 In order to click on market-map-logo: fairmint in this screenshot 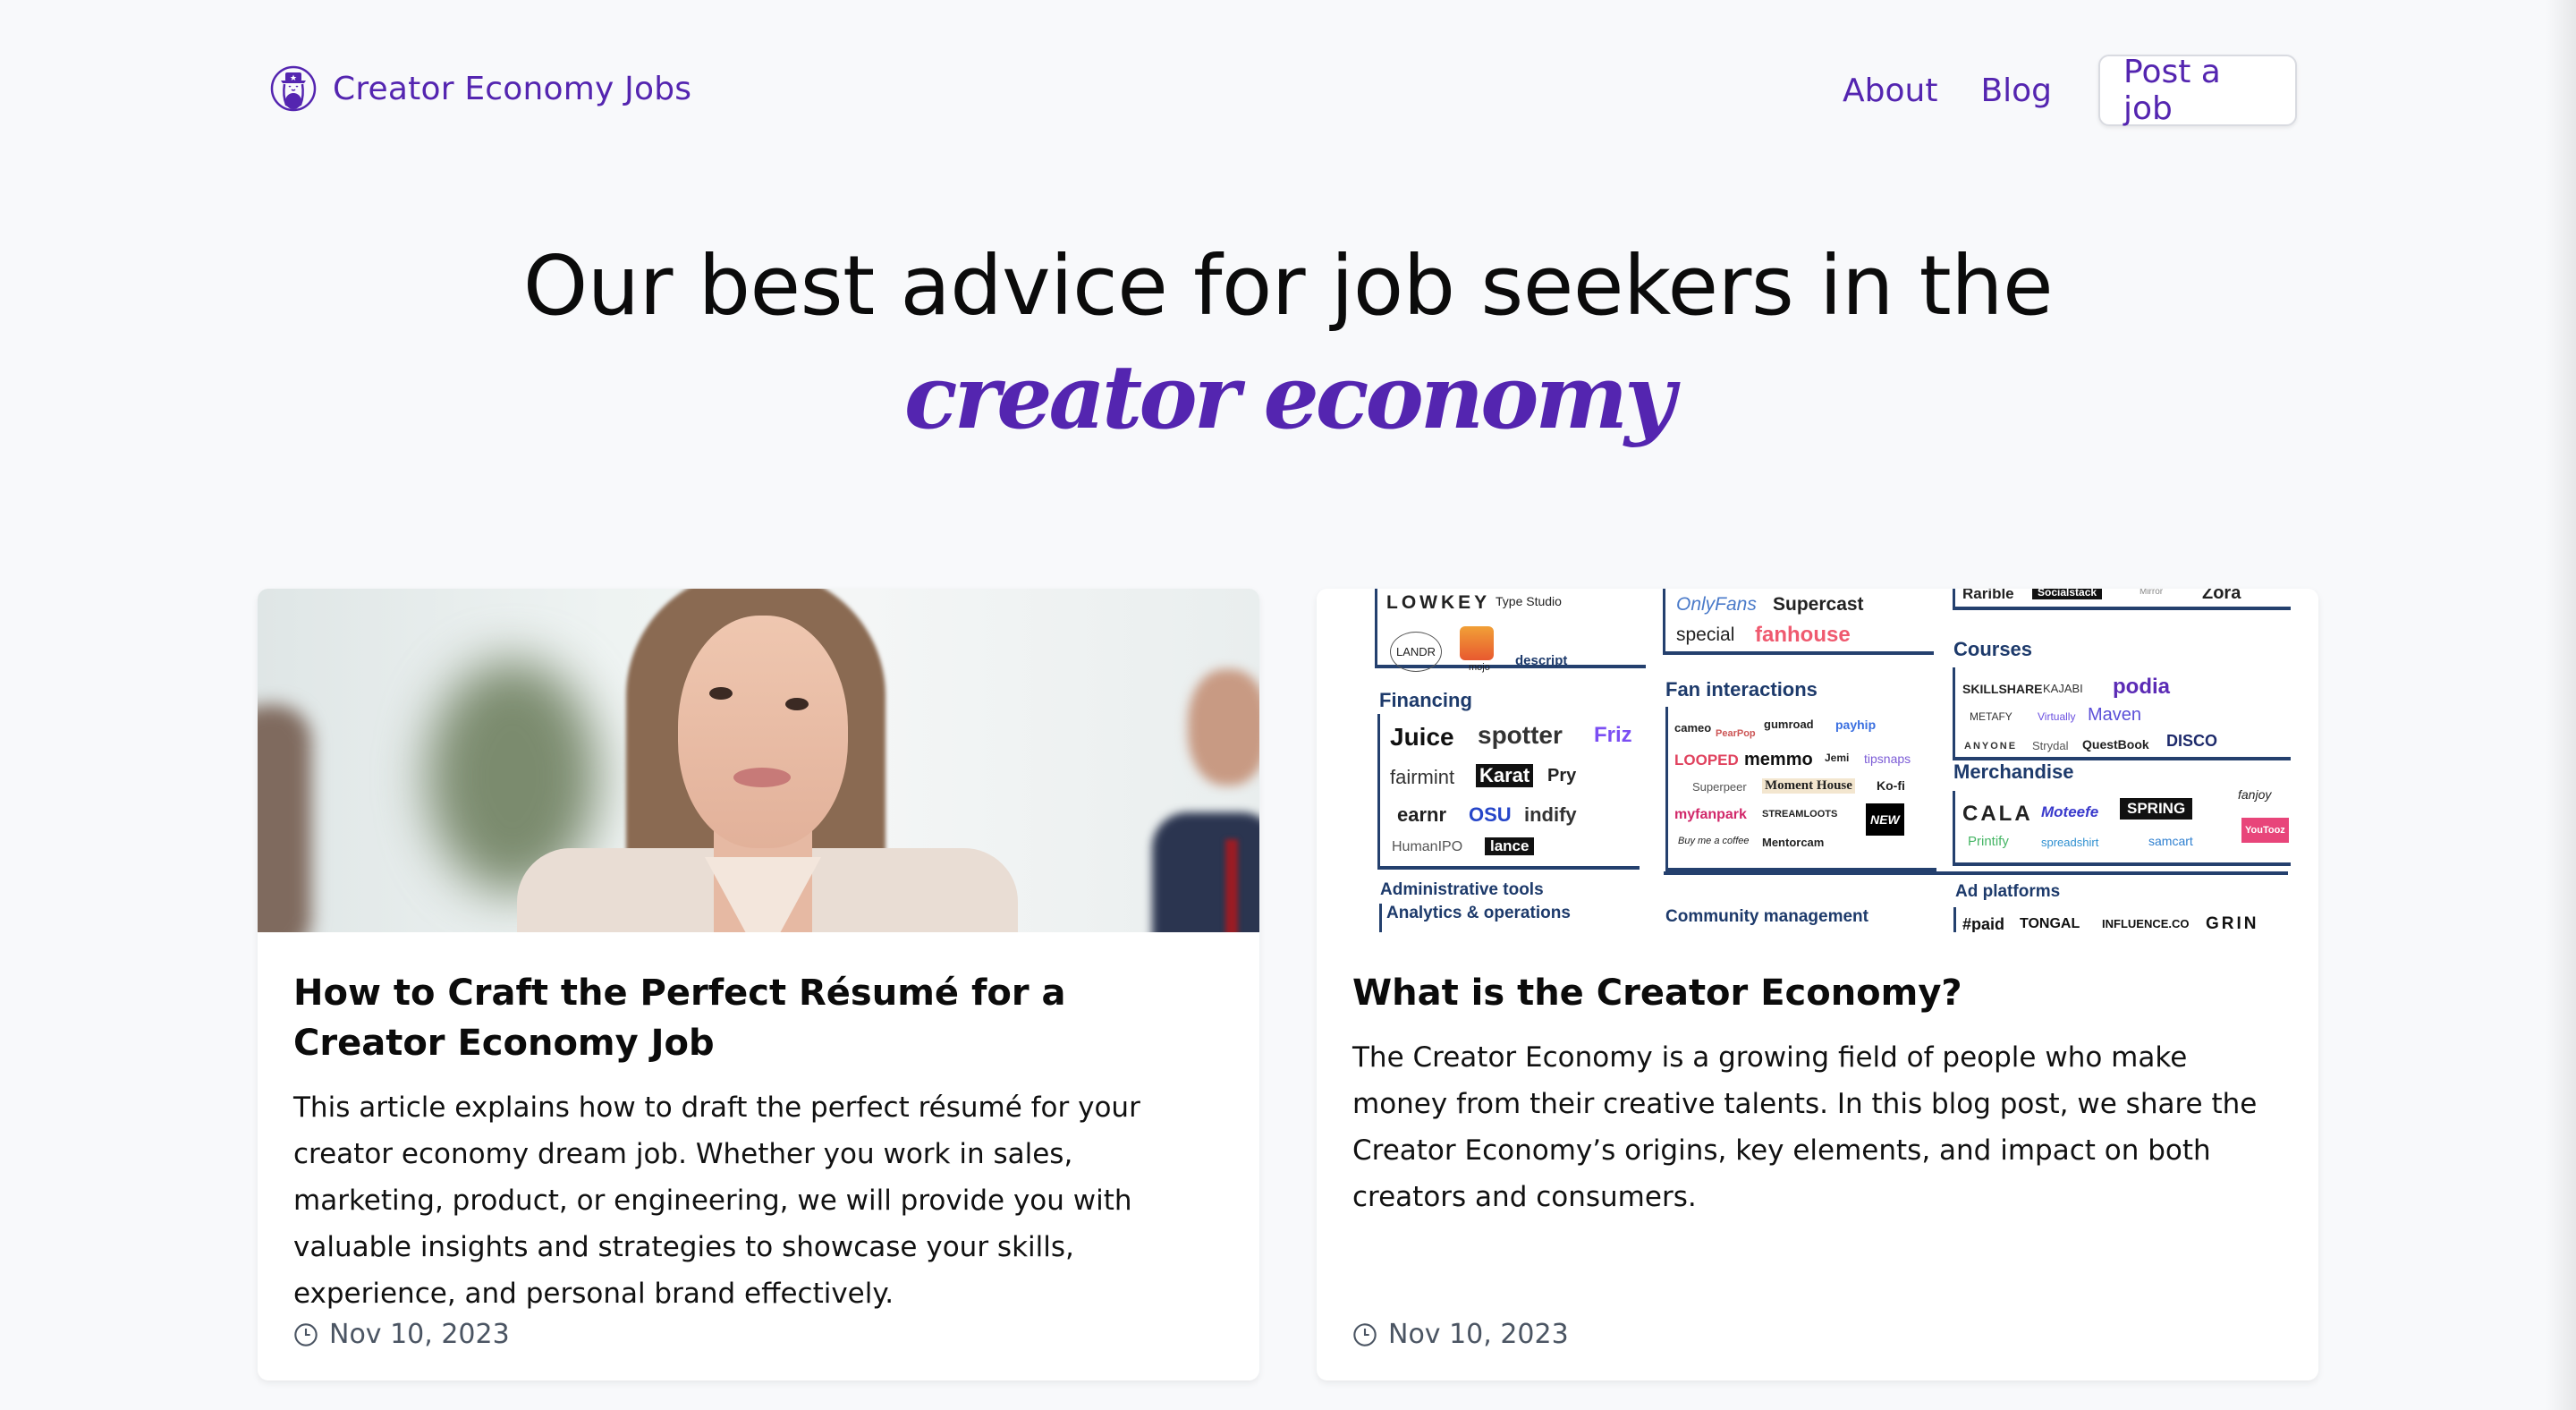, I will do `click(1422, 777)`.